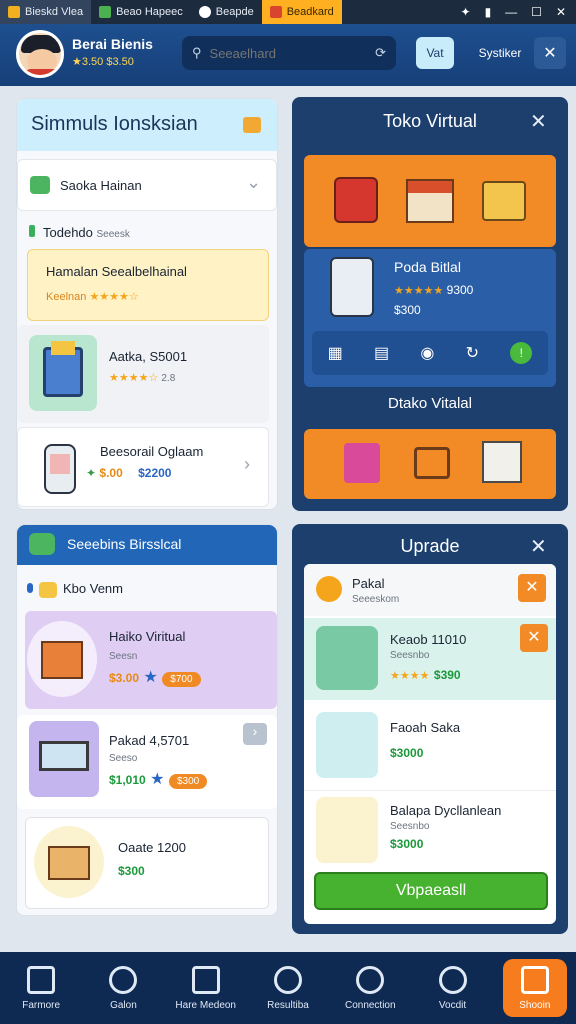  What do you see at coordinates (434, 290) in the screenshot?
I see `featured-rating: ★★★★★ 9300` at bounding box center [434, 290].